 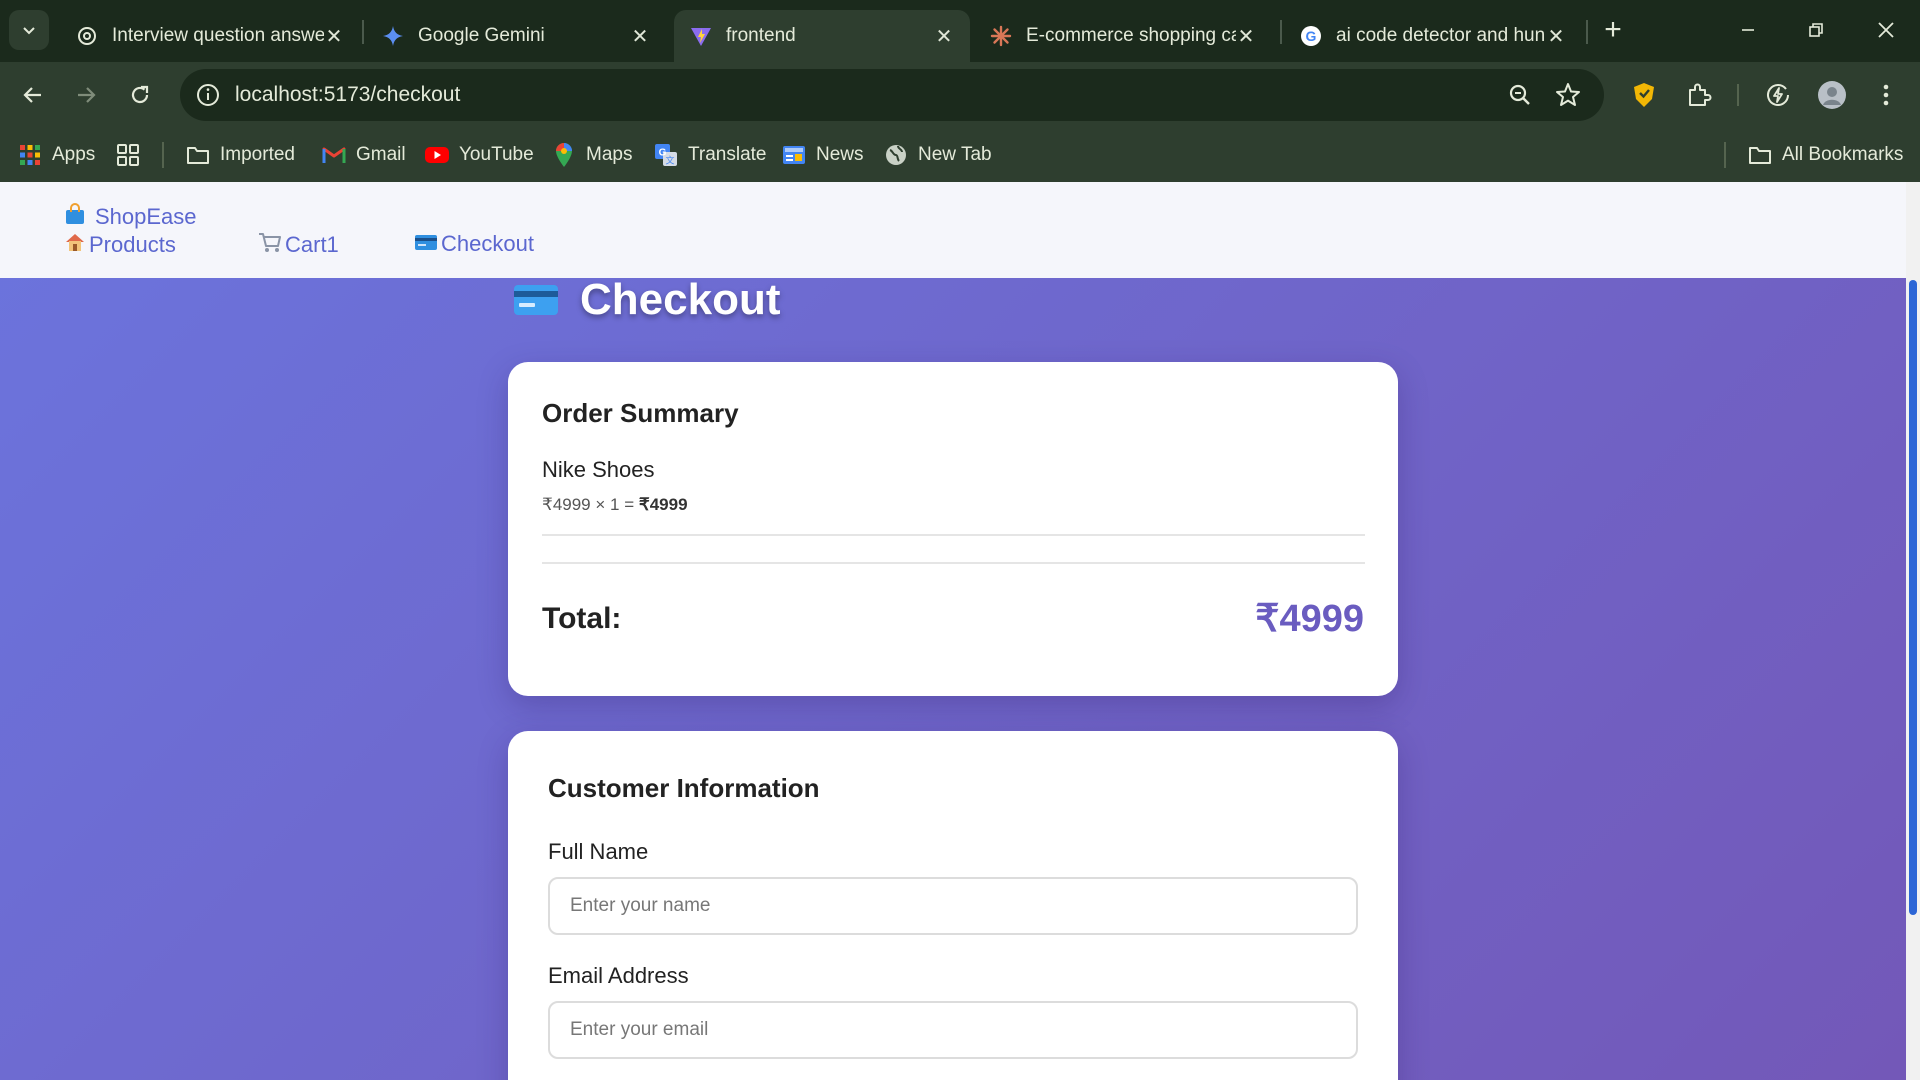 I want to click on browser-toolbar: localhost:5173/checkout, so click(x=960, y=95).